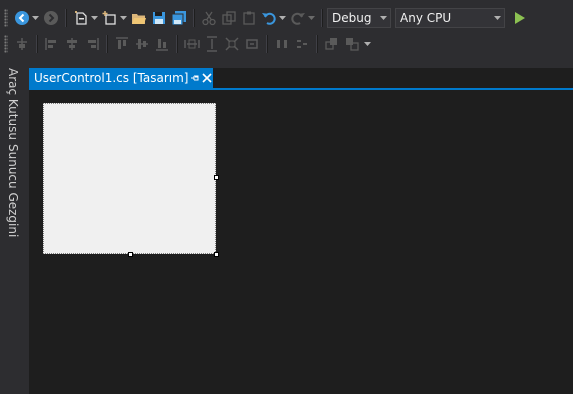 Image resolution: width=573 pixels, height=394 pixels. Describe the element at coordinates (92, 44) in the screenshot. I see `align-rights-icon` at that location.